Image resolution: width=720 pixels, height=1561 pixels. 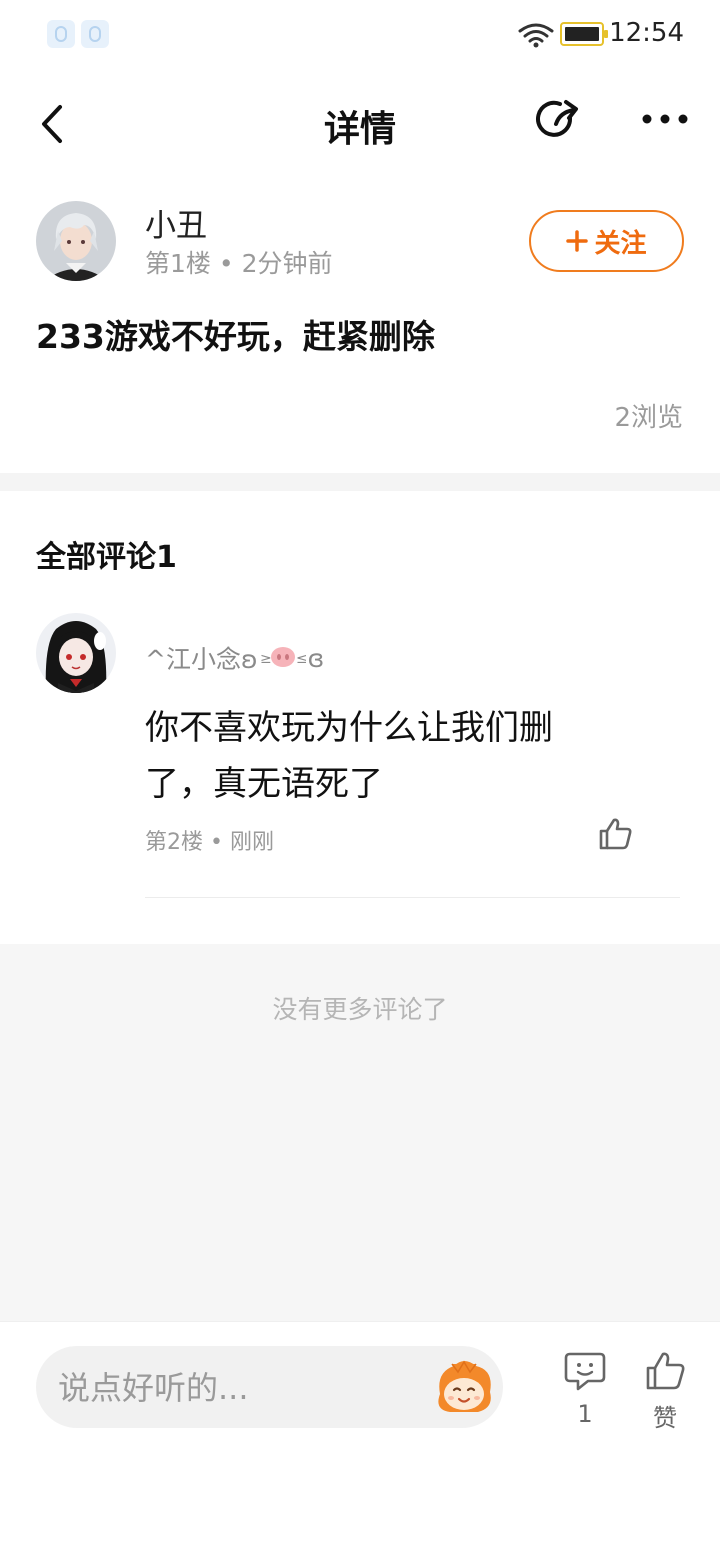 I want to click on post-content: 233游戏不好玩，赶紧删除, so click(x=235, y=336).